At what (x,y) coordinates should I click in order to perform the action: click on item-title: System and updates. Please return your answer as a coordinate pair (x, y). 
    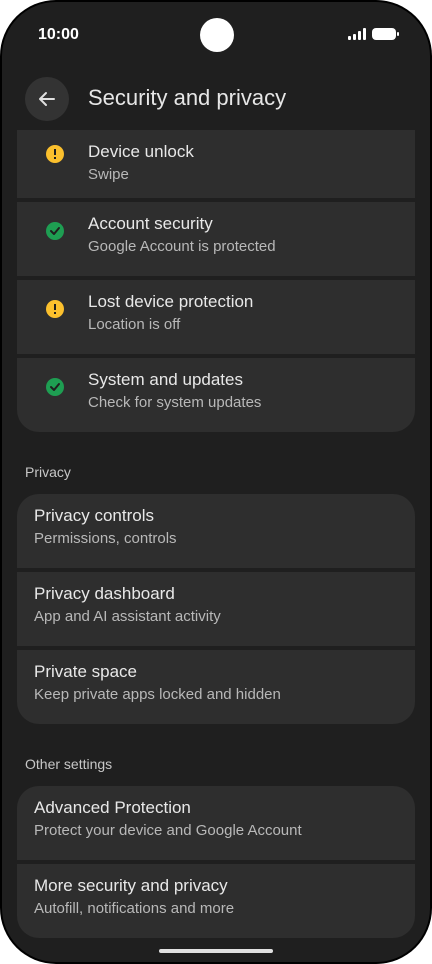
    Looking at the image, I should click on (165, 379).